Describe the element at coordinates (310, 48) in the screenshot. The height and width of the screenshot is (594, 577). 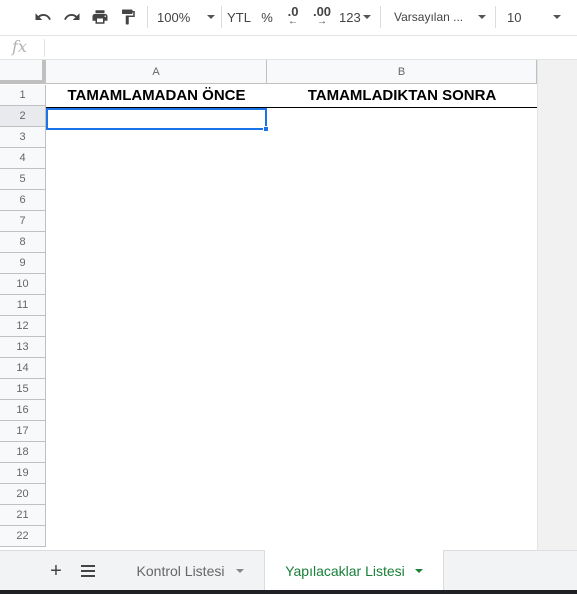
I see `formula-input` at that location.